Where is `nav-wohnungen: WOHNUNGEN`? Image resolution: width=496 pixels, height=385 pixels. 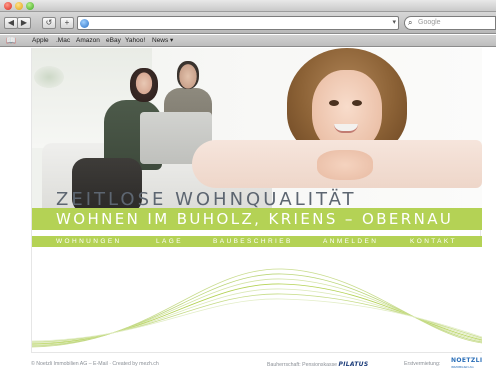 nav-wohnungen: WOHNUNGEN is located at coordinates (89, 241).